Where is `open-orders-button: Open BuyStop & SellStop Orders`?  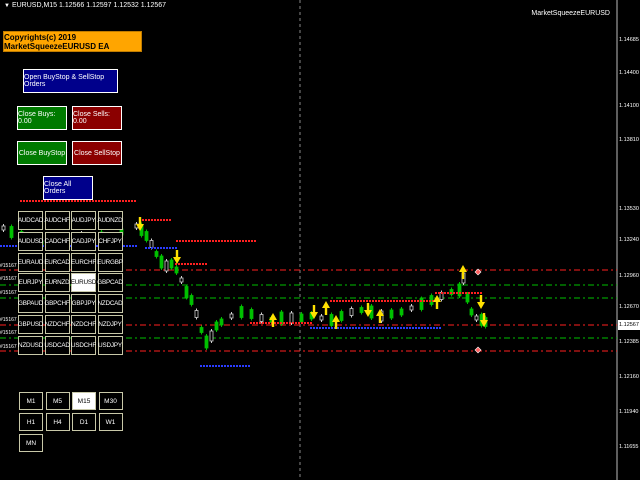
open-orders-button: Open BuyStop & SellStop Orders is located at coordinates (70, 81).